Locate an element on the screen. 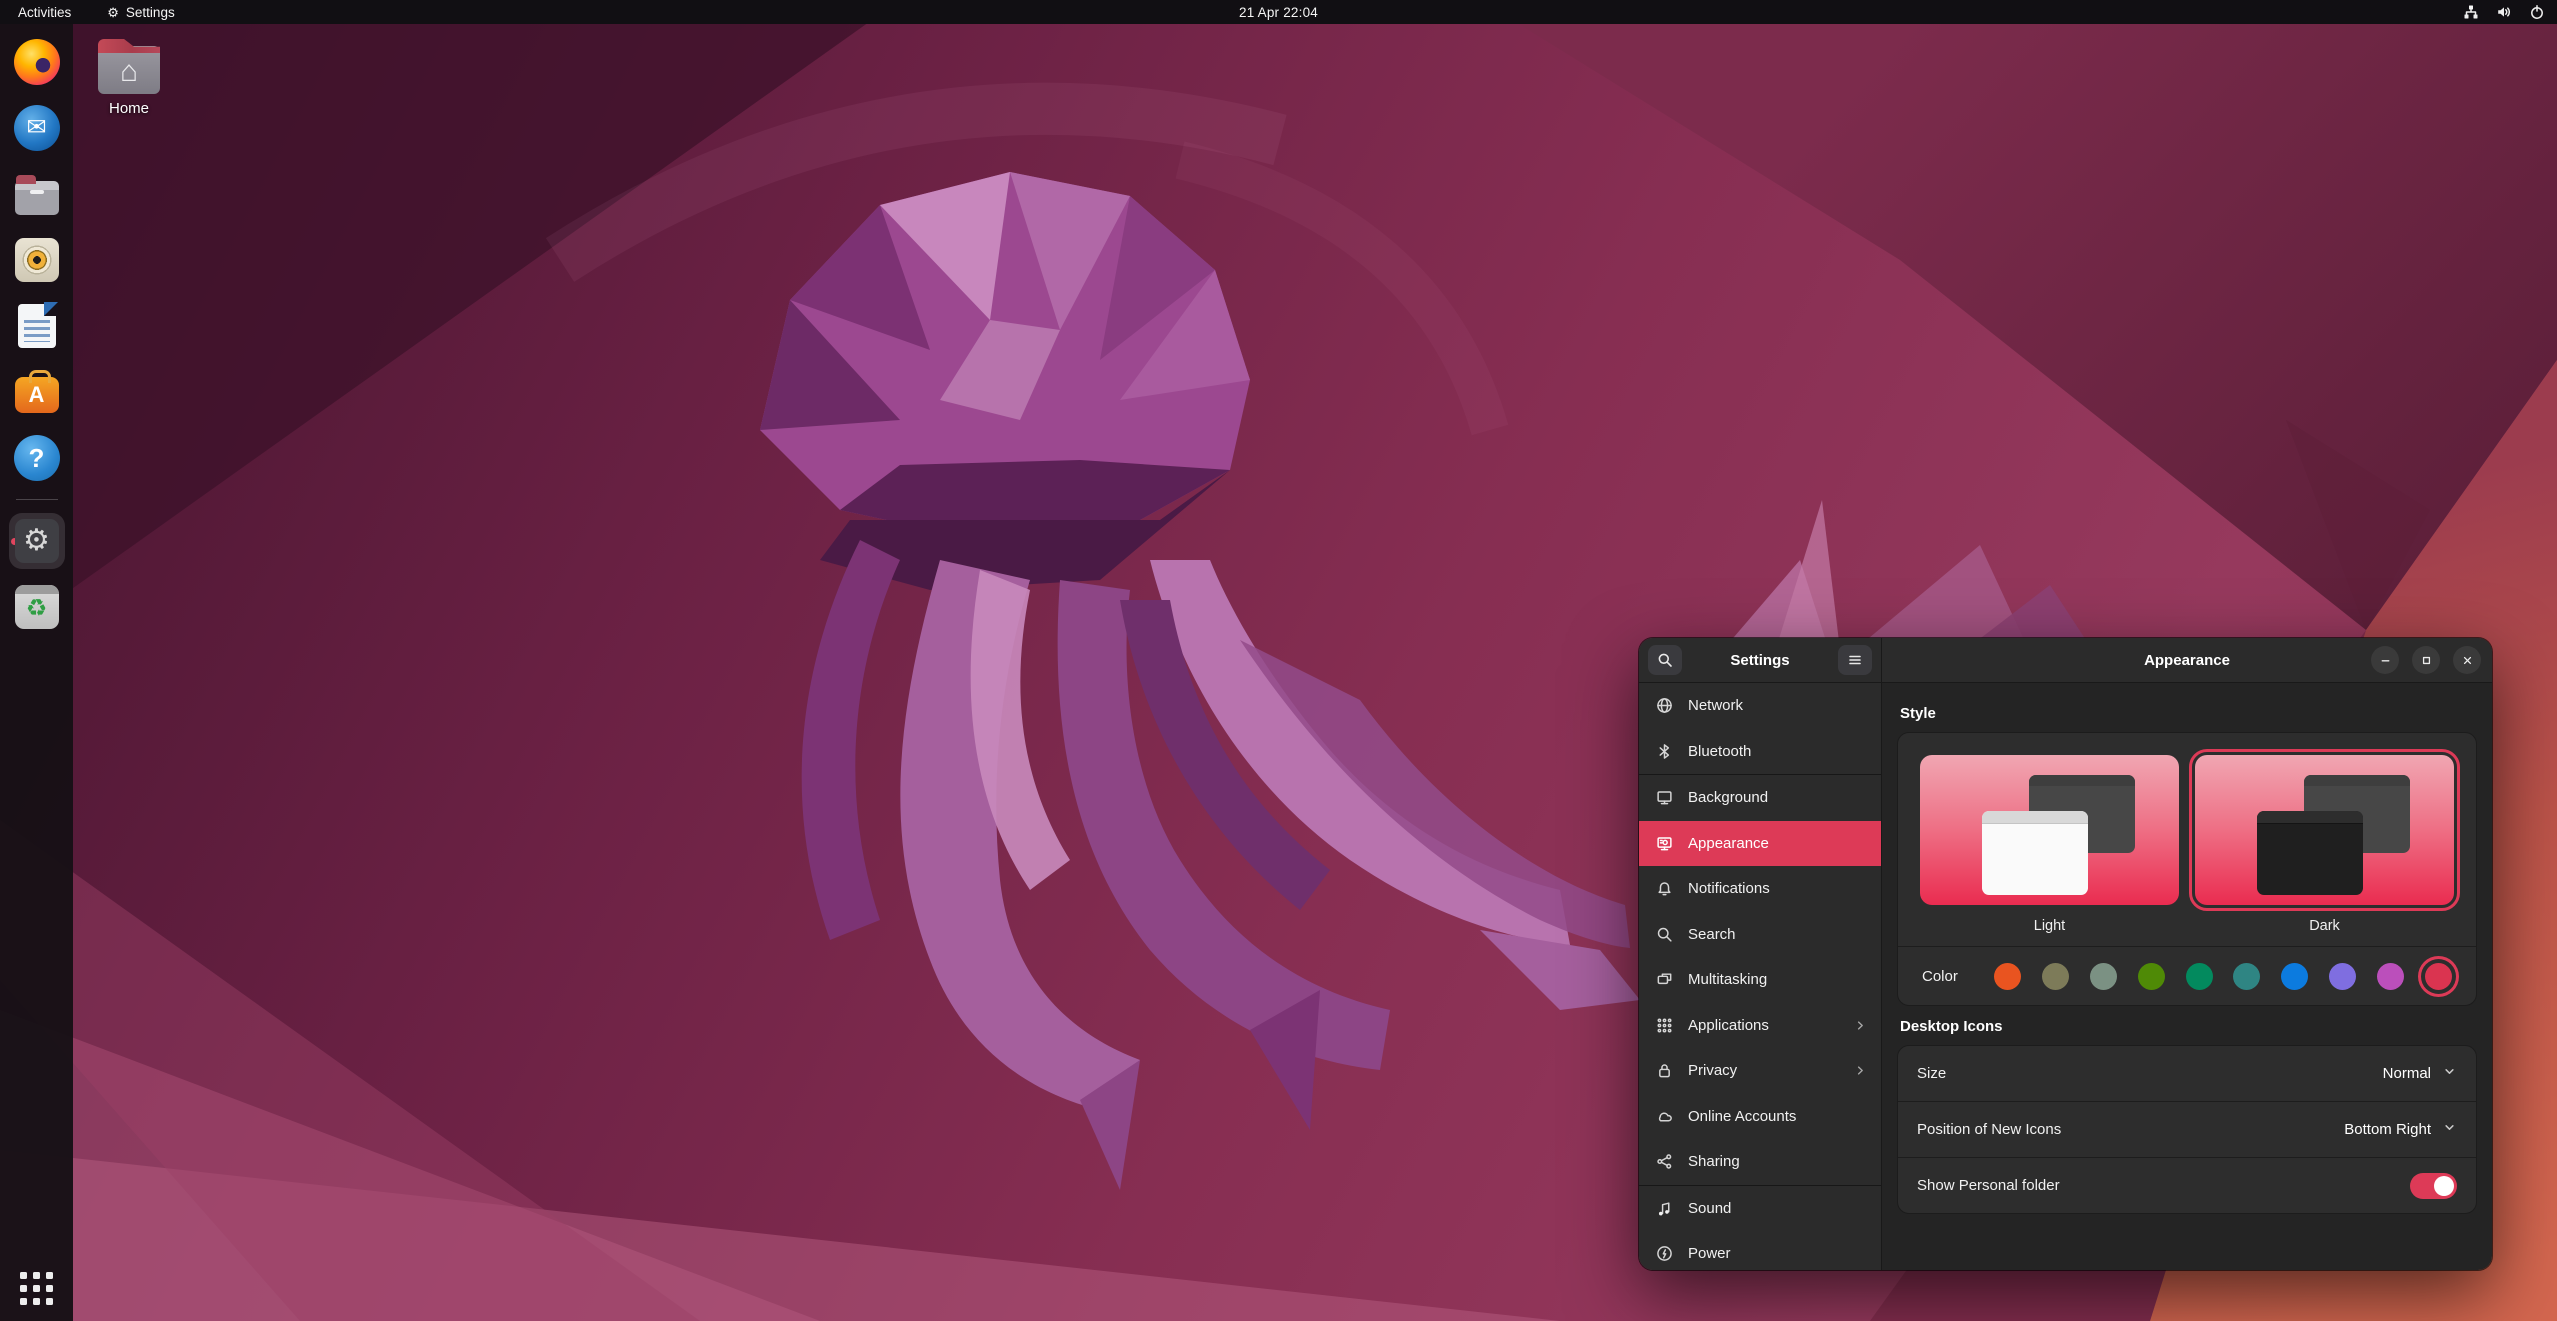  search-button is located at coordinates (1665, 660).